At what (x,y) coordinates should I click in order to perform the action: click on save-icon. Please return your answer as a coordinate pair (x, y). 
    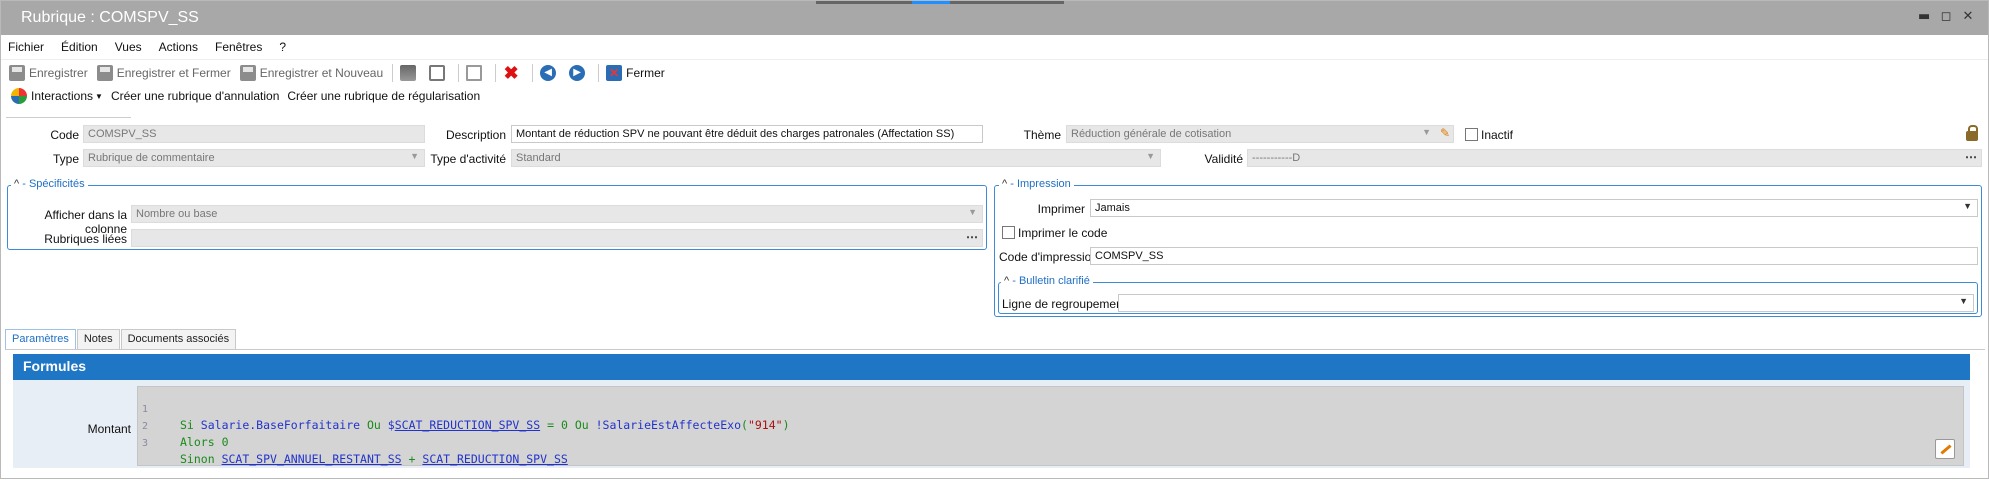
    Looking at the image, I should click on (17, 72).